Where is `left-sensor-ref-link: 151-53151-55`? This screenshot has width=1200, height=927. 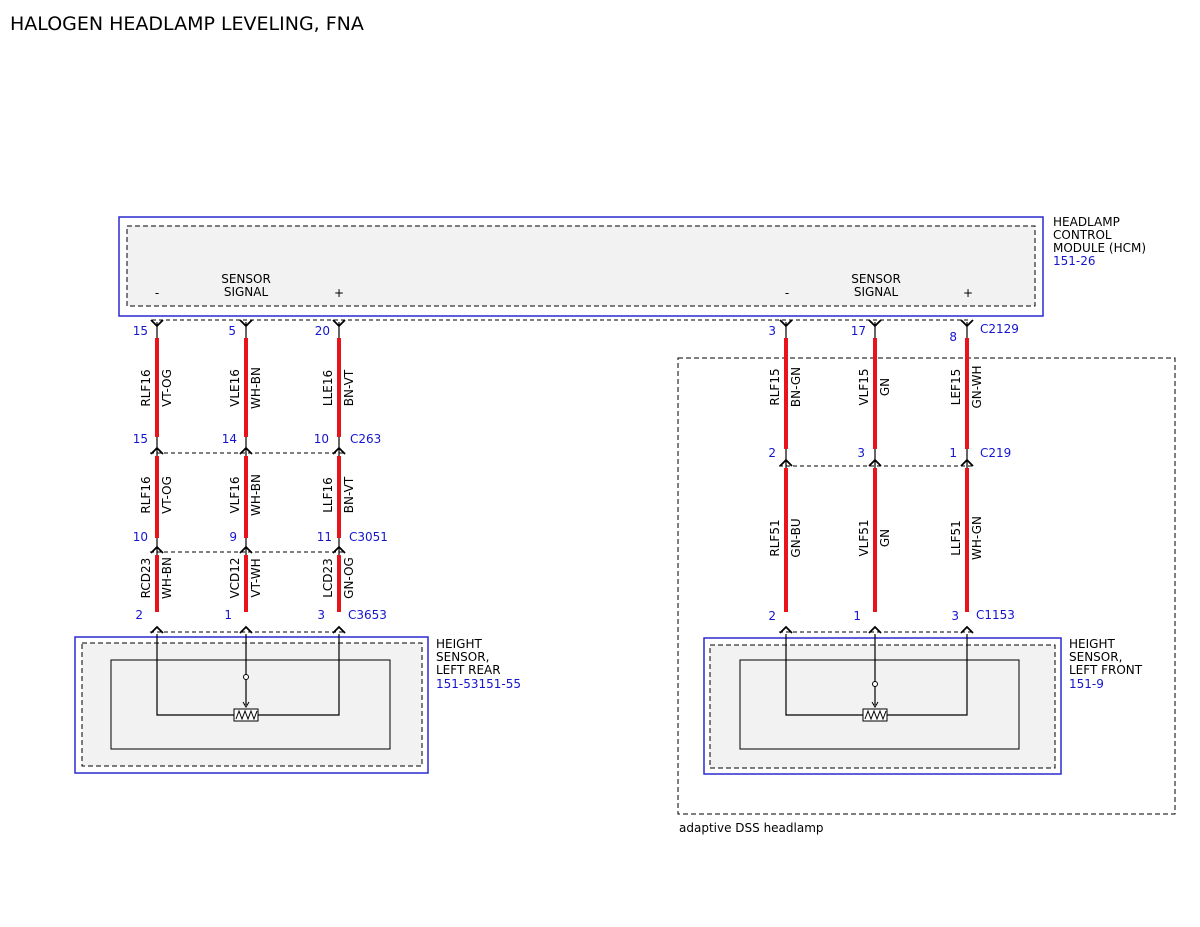 left-sensor-ref-link: 151-53151-55 is located at coordinates (478, 684).